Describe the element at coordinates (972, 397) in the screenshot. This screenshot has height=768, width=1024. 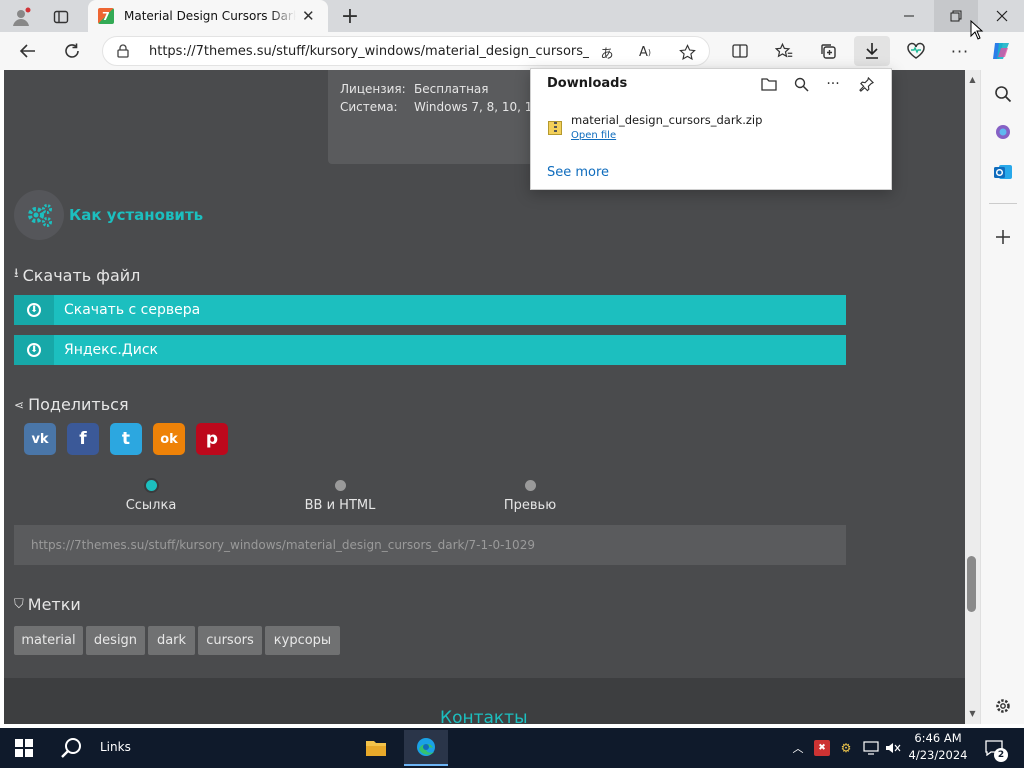
I see `page-scrollbar: ▲ ▼` at that location.